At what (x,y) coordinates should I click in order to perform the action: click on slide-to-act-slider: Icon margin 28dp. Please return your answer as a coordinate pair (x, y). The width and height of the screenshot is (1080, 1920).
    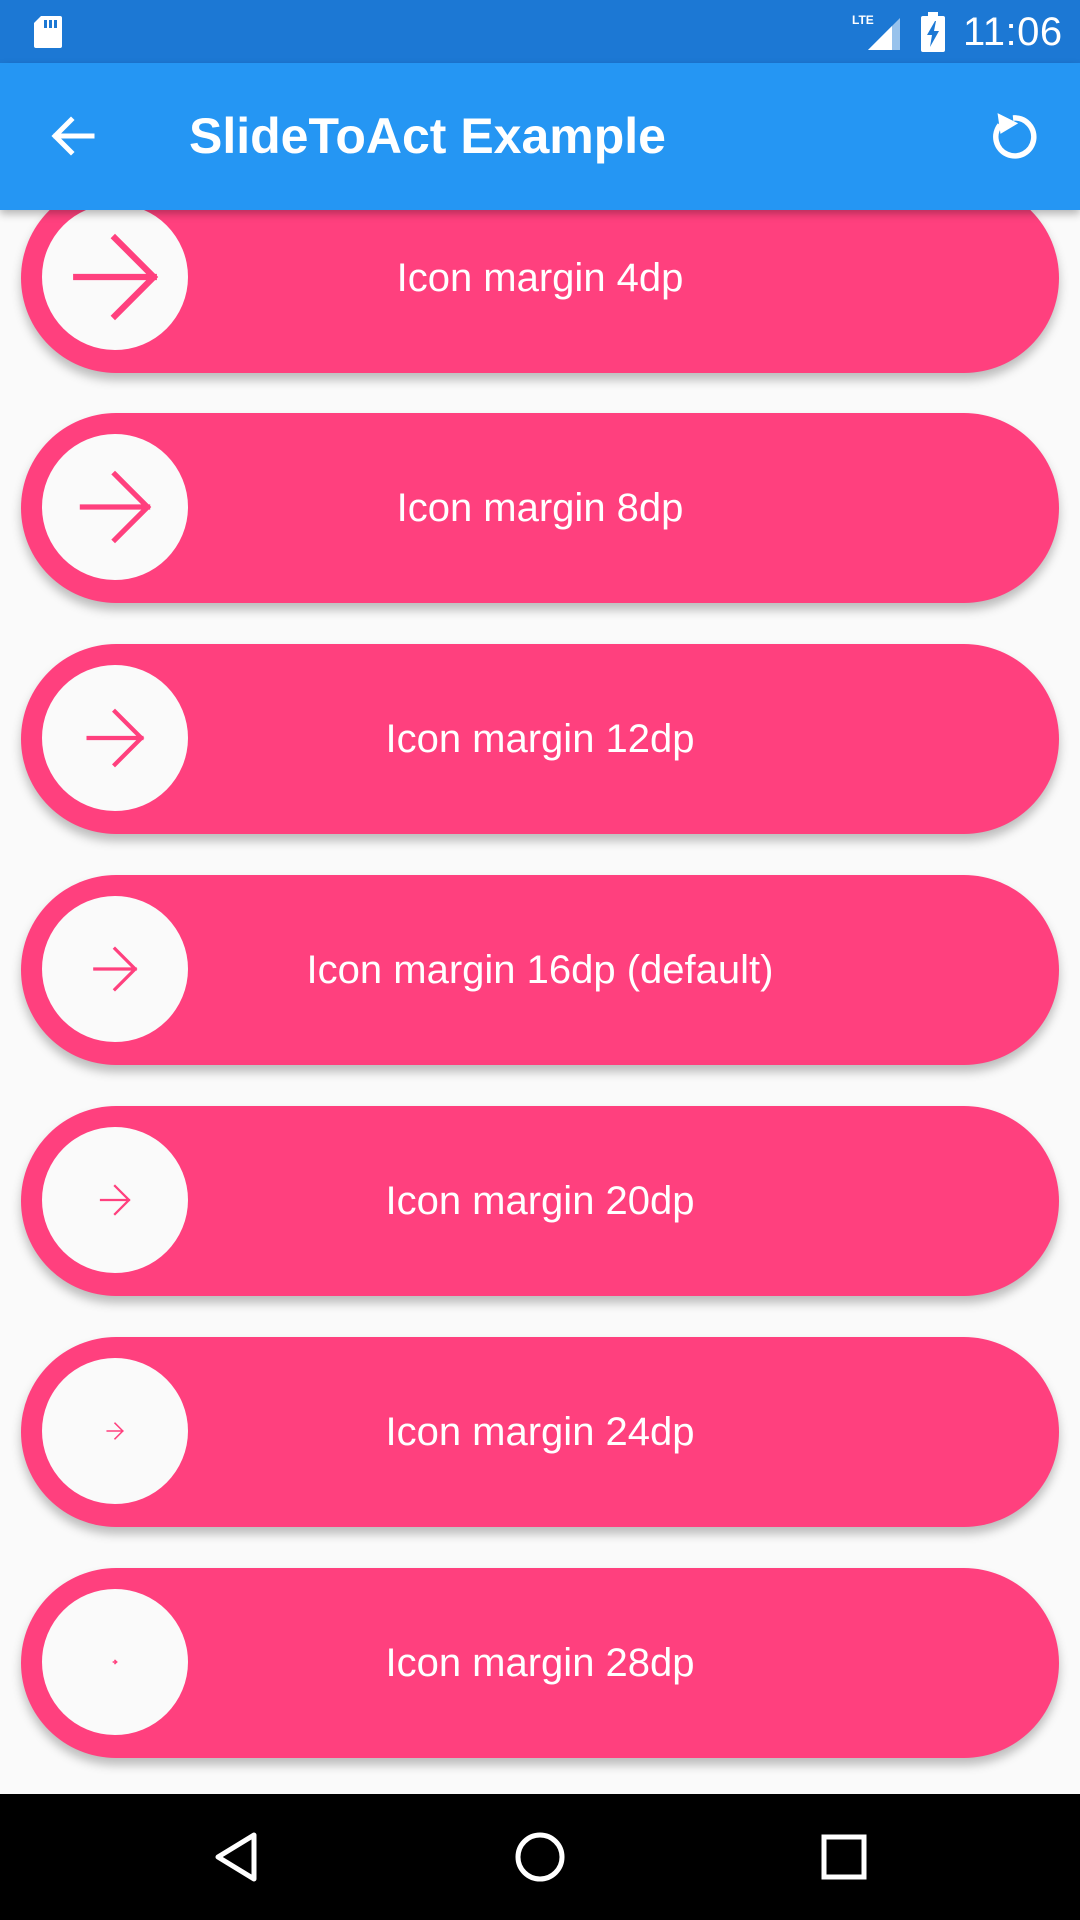
    Looking at the image, I should click on (540, 1663).